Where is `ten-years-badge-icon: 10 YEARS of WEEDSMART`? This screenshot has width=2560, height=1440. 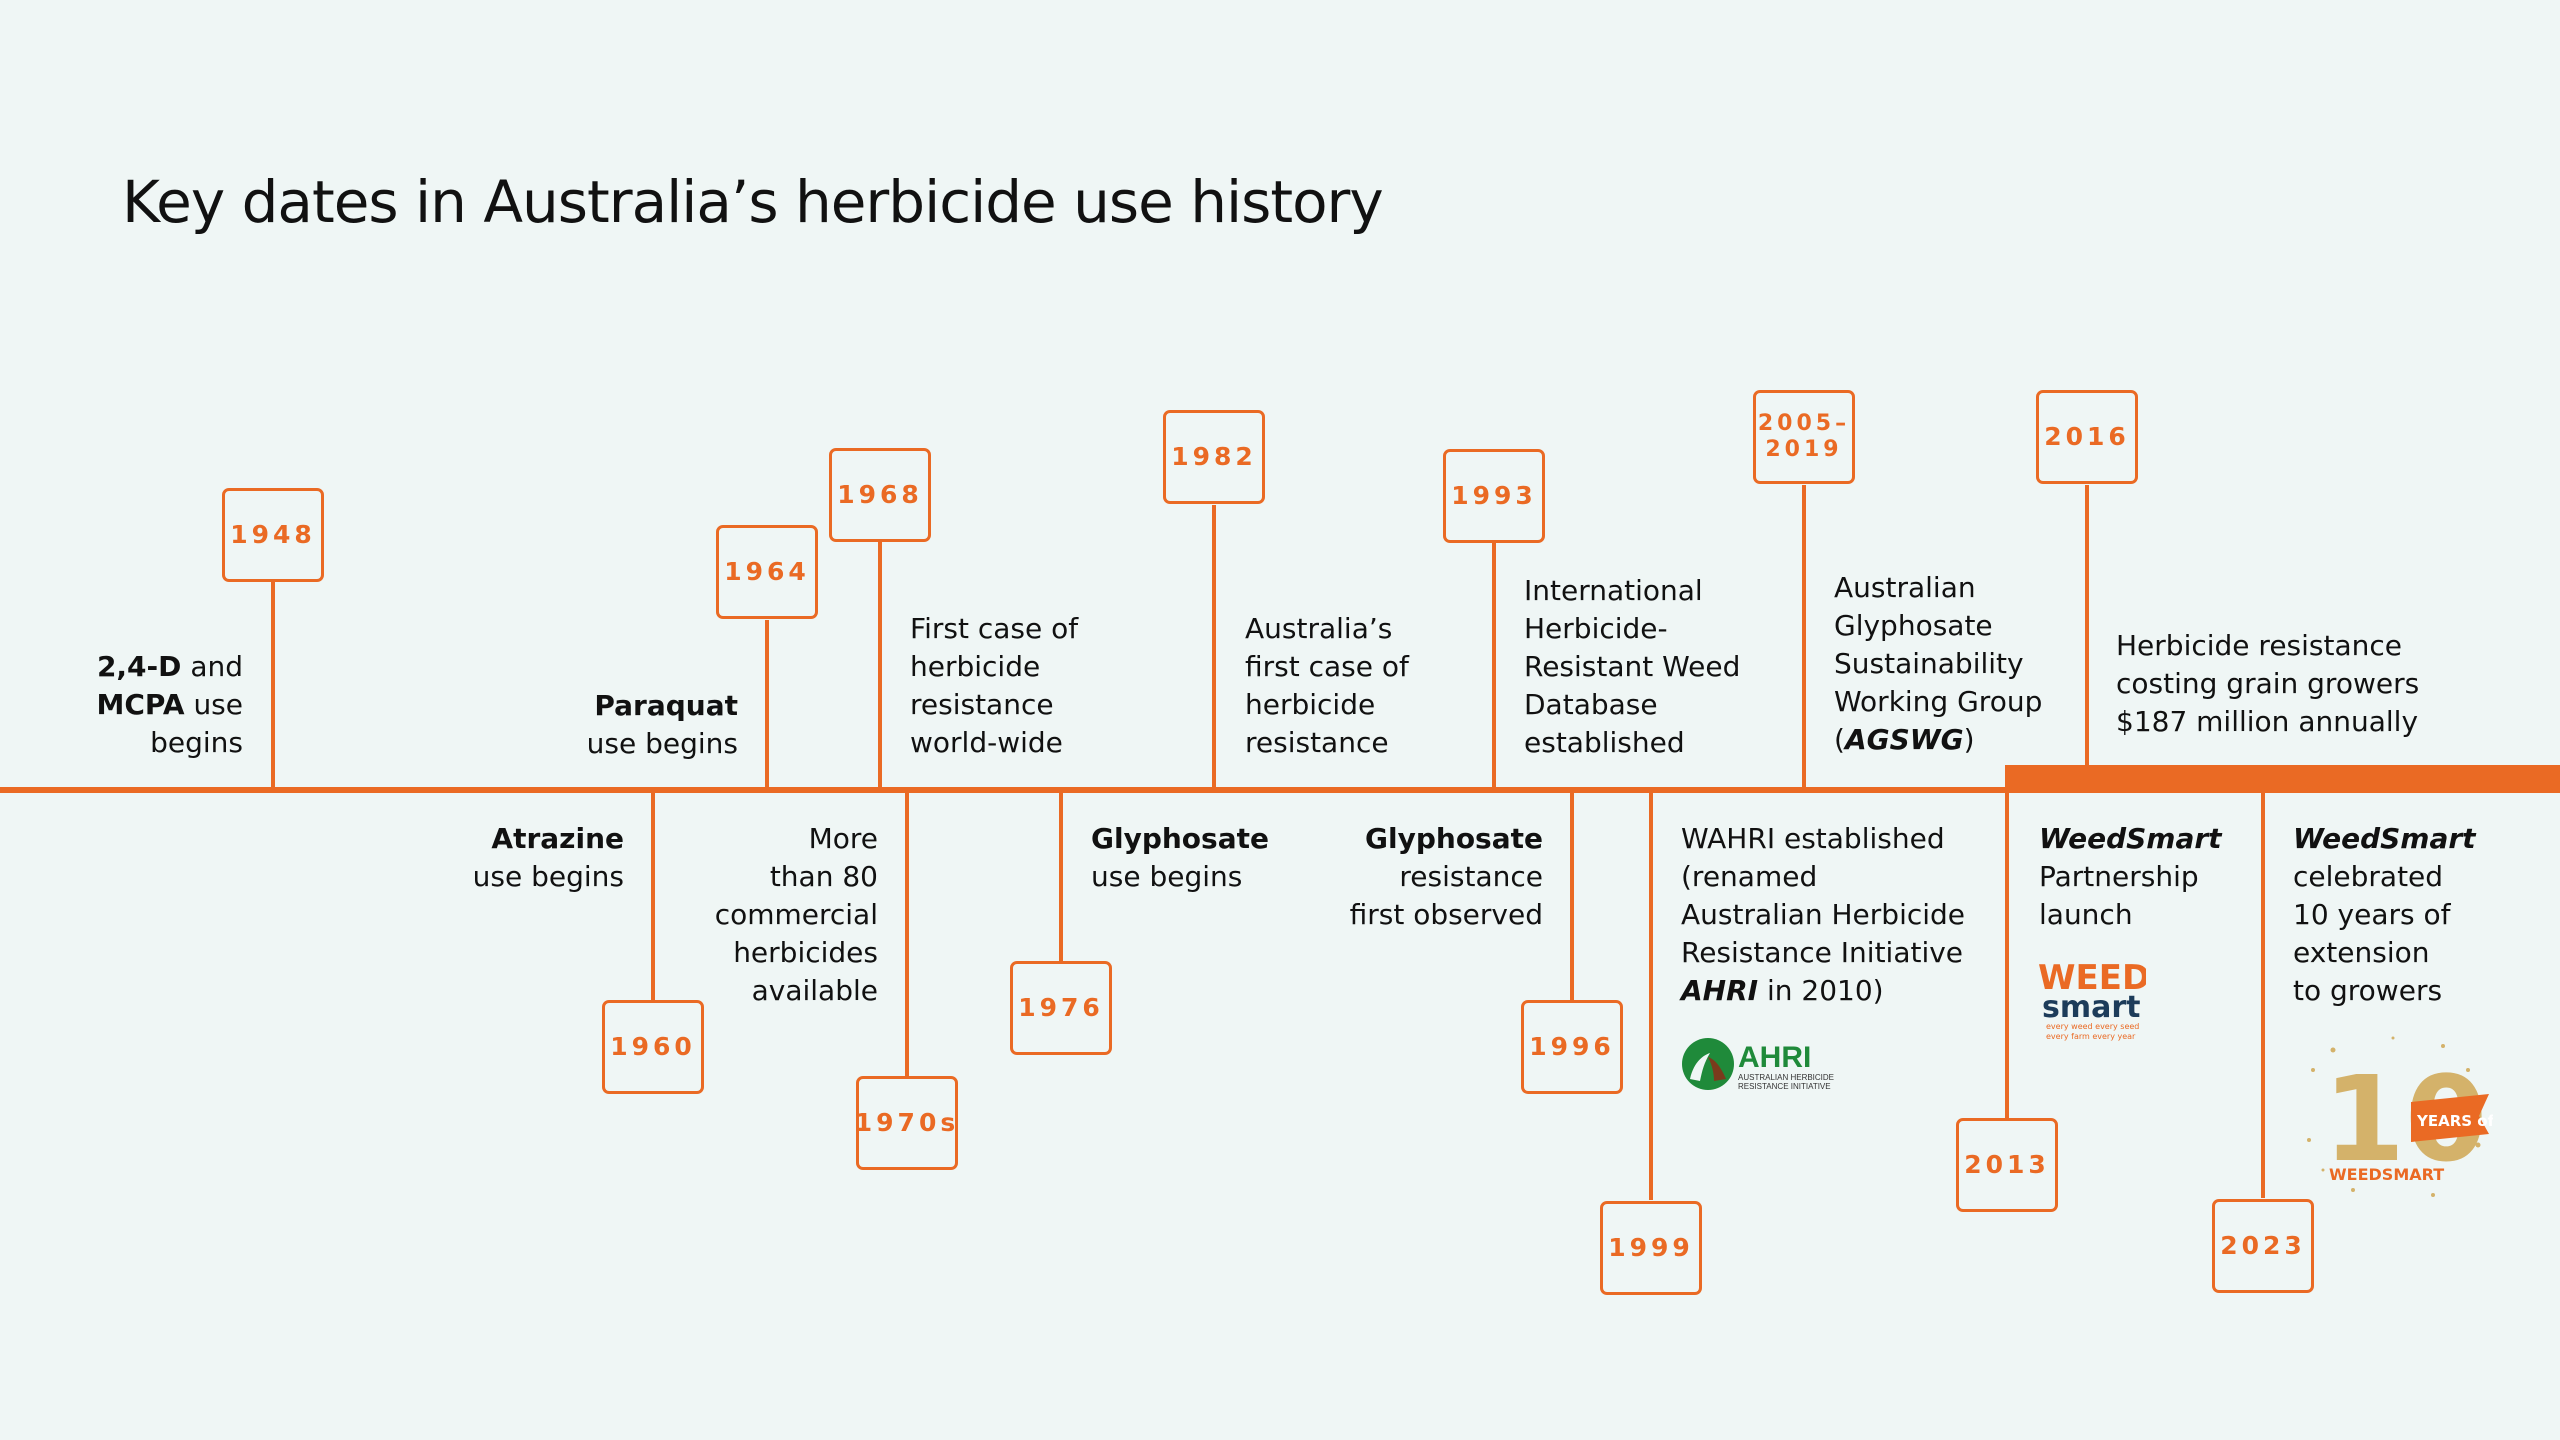
ten-years-badge-icon: 10 YEARS of WEEDSMART is located at coordinates (2400, 1116).